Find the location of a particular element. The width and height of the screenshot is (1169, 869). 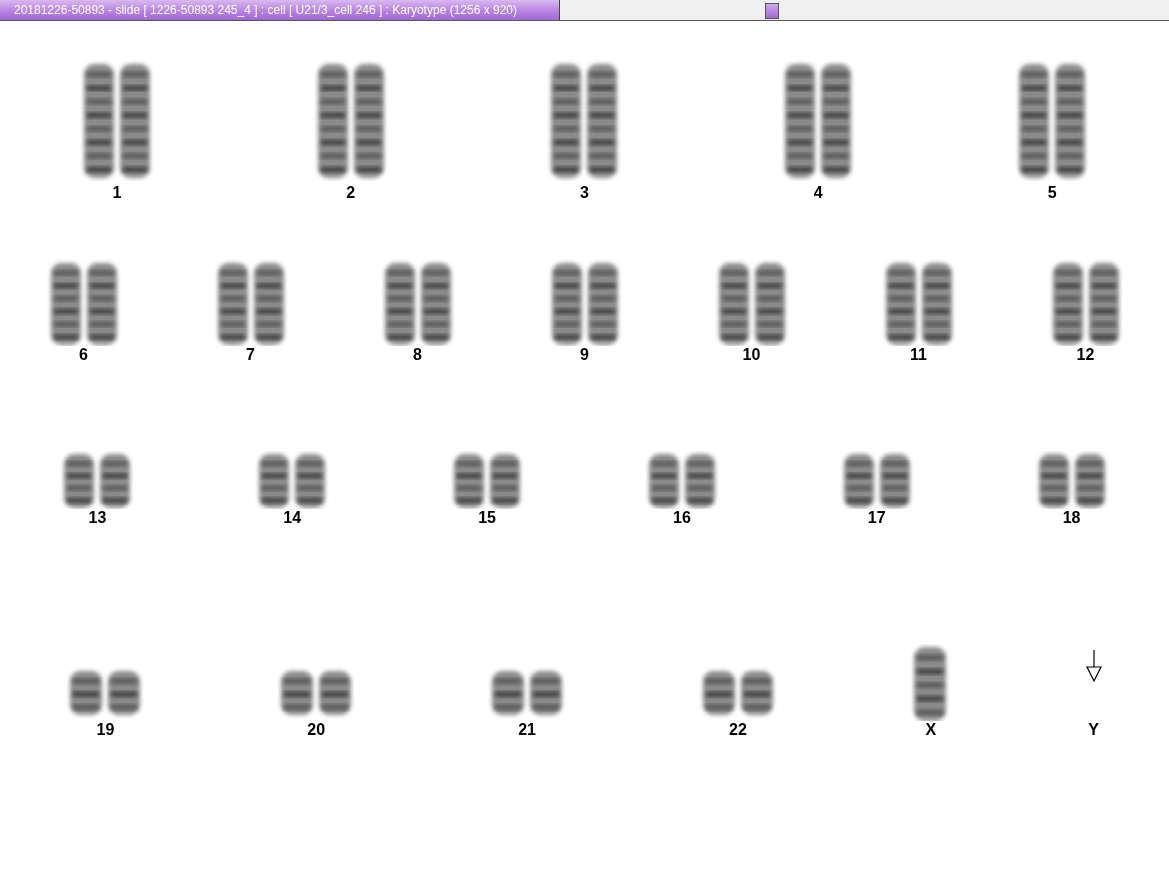

chromosome-label: 2 is located at coordinates (351, 193).